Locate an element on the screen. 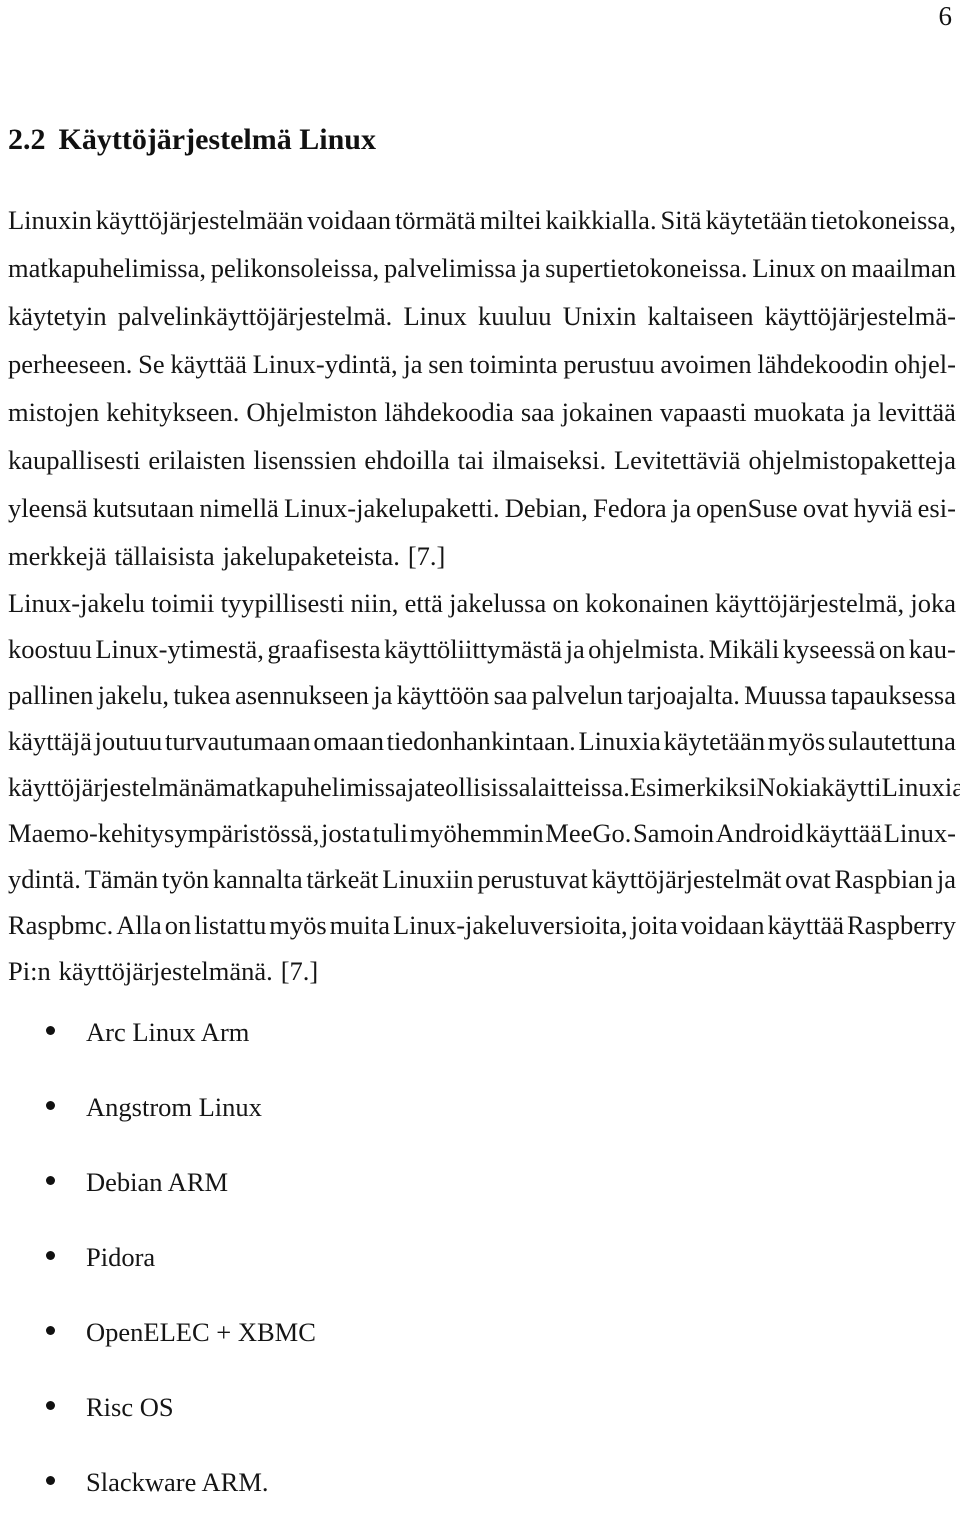 The width and height of the screenshot is (960, 1537). word: Se is located at coordinates (151, 364).